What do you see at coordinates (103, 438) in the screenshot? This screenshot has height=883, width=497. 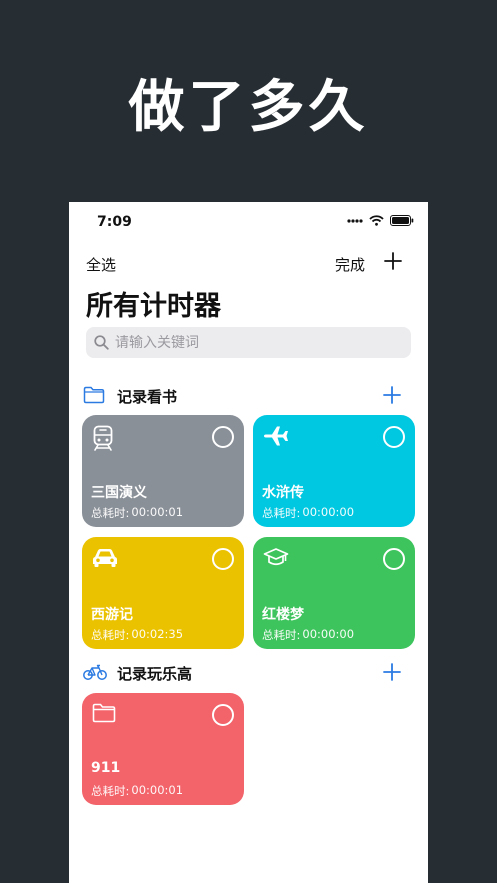 I see `train-icon` at bounding box center [103, 438].